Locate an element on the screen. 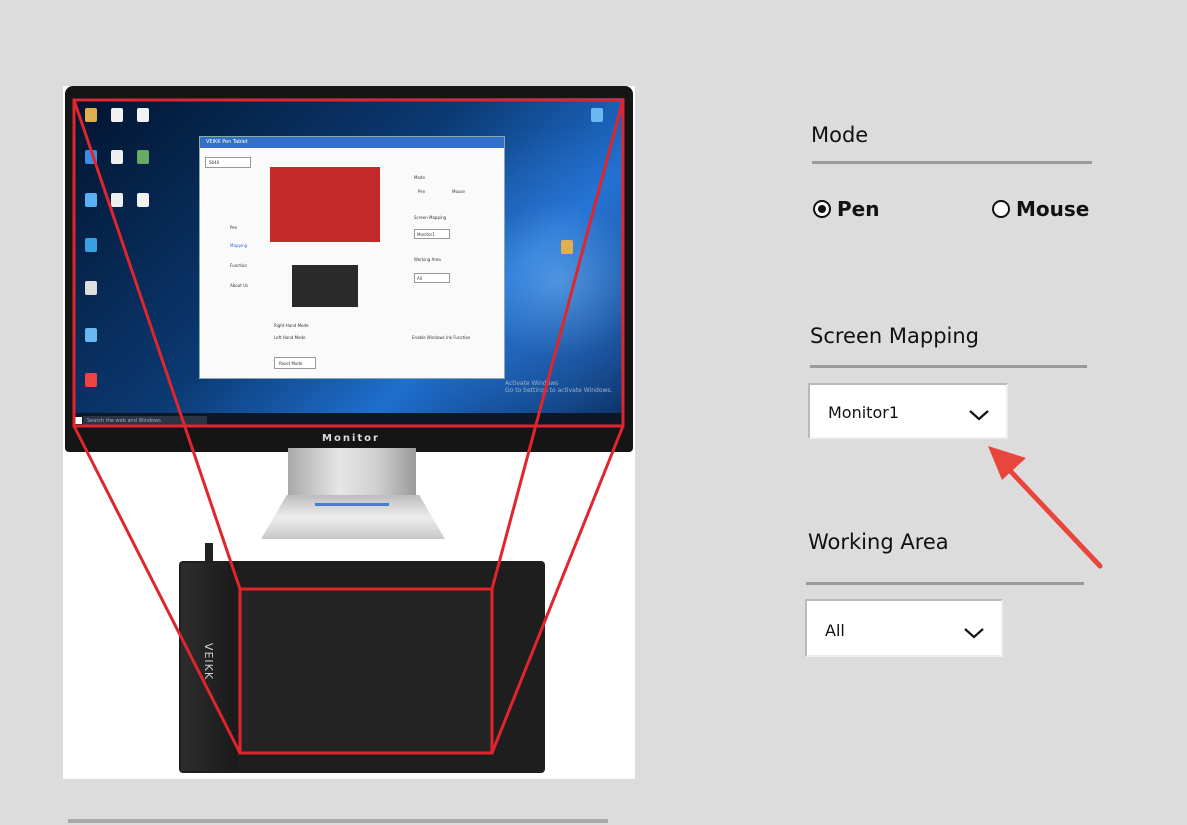 Image resolution: width=1187 pixels, height=825 pixels. pen-radio-label: Pen is located at coordinates (858, 209).